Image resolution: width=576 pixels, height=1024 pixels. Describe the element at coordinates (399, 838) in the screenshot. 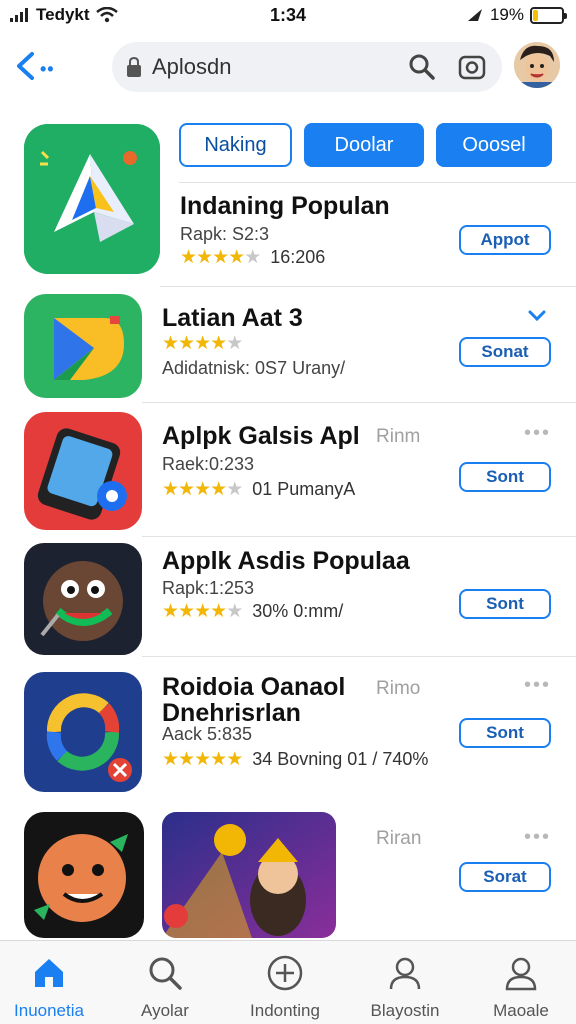

I see `app-tag: Riran` at that location.